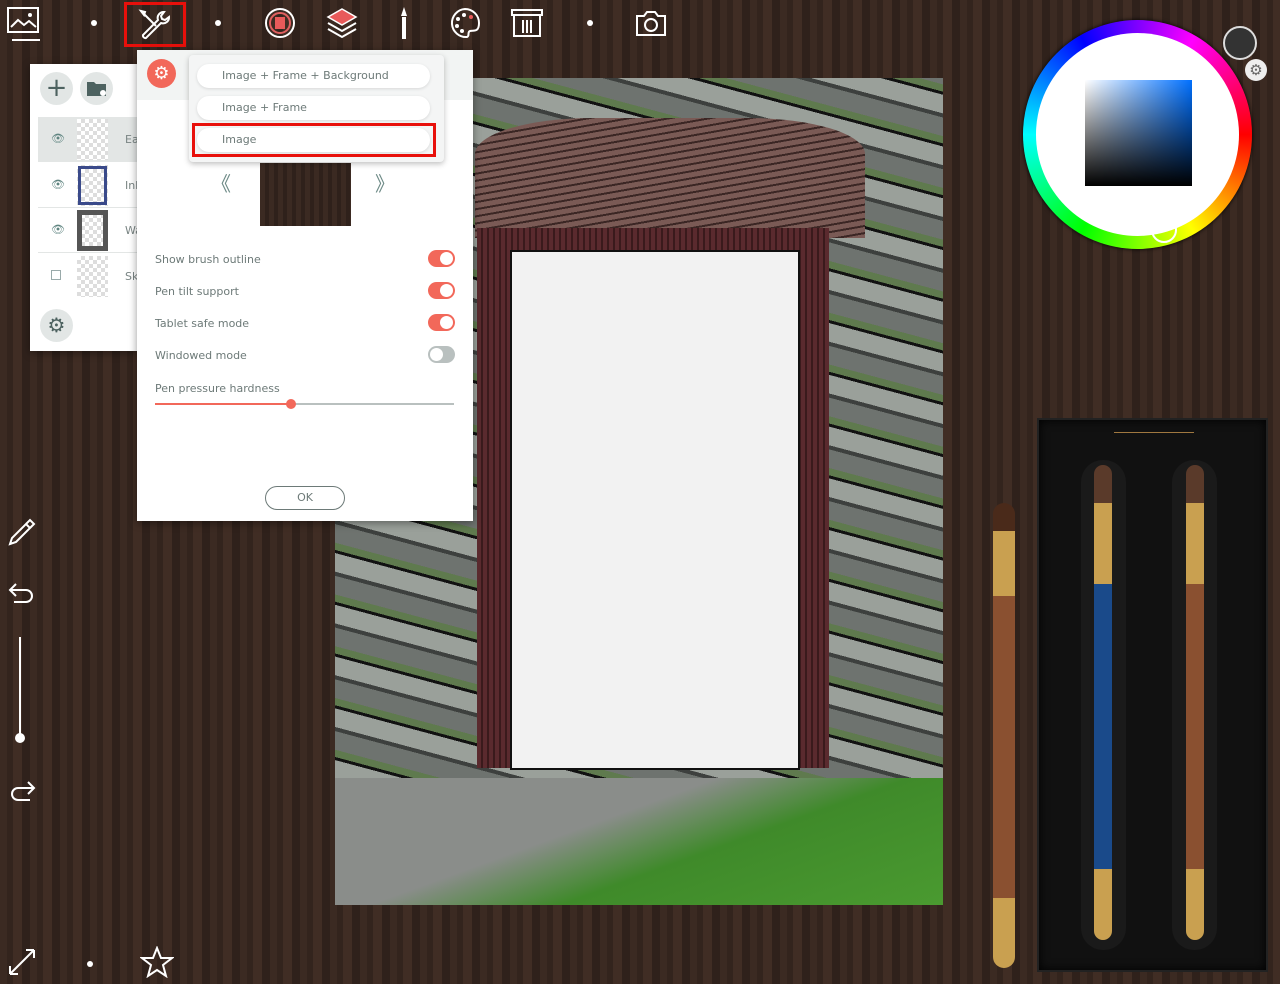  I want to click on add-layer-button: +, so click(56, 88).